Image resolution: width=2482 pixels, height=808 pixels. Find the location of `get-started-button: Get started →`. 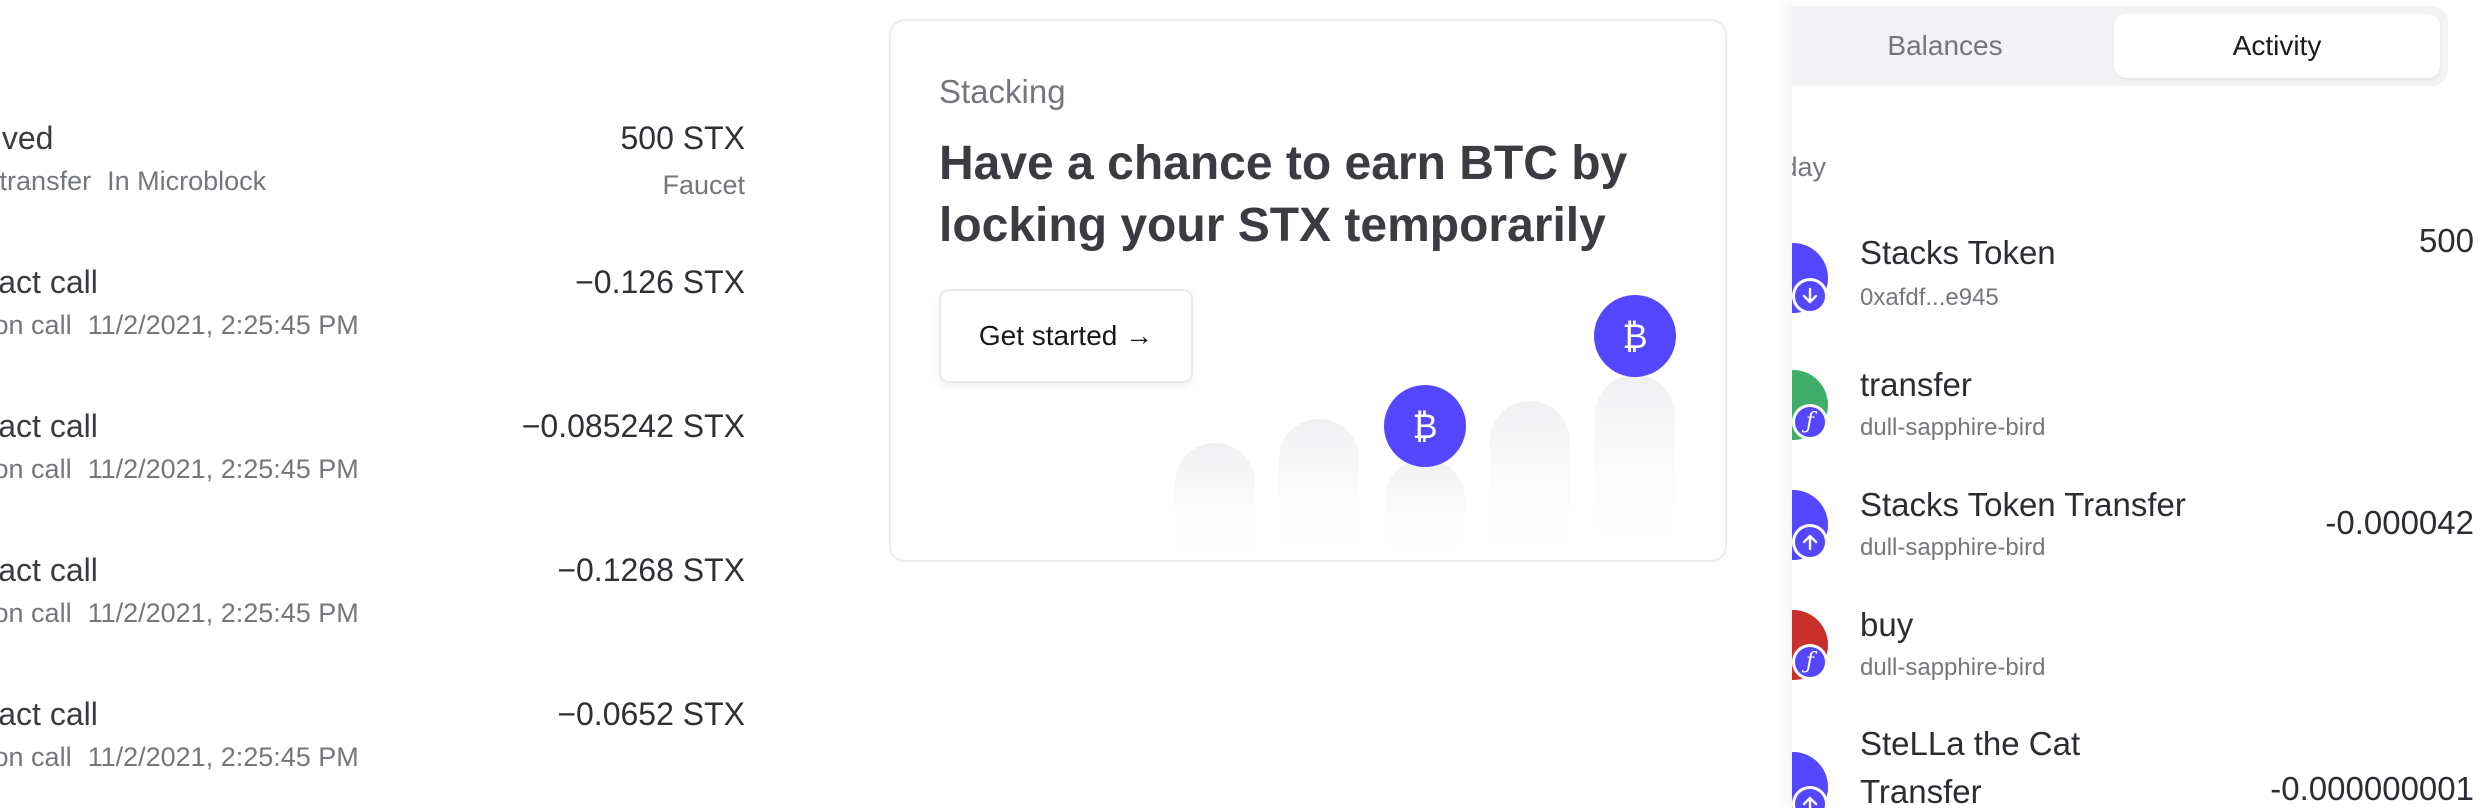

get-started-button: Get started → is located at coordinates (1066, 336).